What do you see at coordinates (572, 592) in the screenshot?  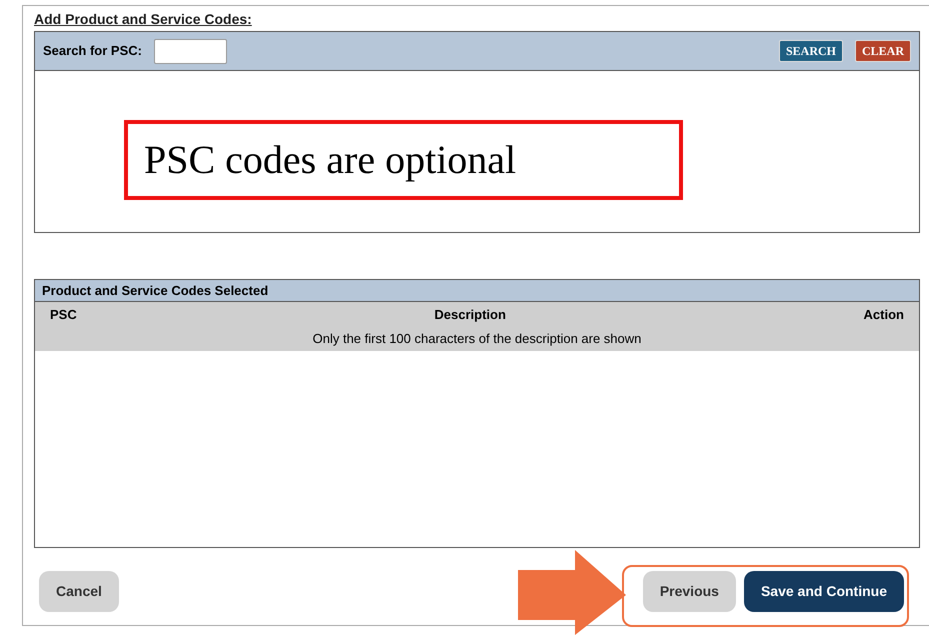 I see `arrow-icon` at bounding box center [572, 592].